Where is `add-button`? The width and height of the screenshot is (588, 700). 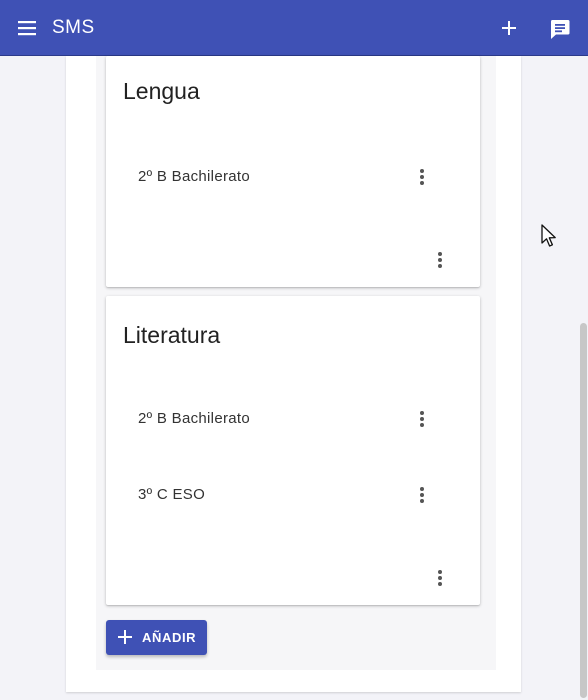 add-button is located at coordinates (509, 28).